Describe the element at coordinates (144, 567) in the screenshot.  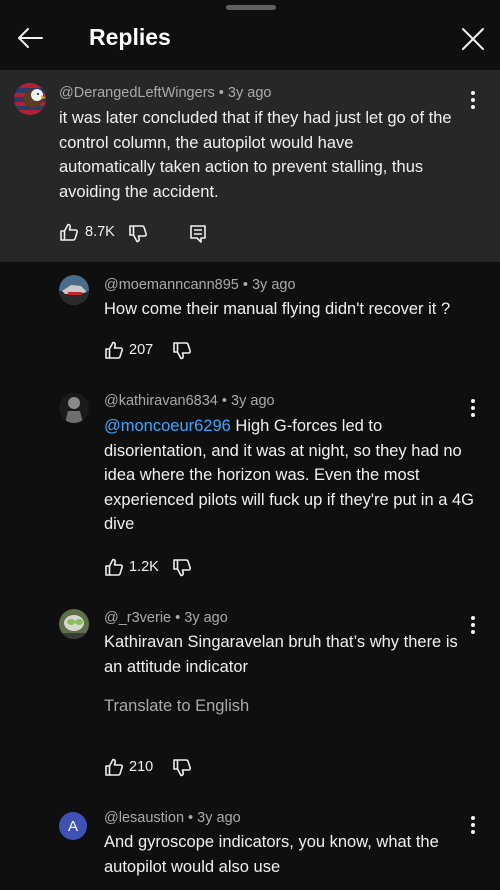
I see `like-count: 1.2K` at that location.